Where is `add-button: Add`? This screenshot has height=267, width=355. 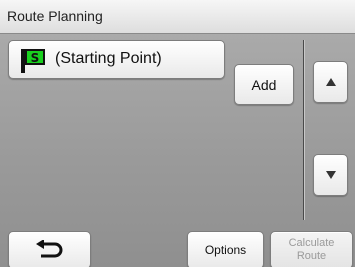 add-button: Add is located at coordinates (264, 84).